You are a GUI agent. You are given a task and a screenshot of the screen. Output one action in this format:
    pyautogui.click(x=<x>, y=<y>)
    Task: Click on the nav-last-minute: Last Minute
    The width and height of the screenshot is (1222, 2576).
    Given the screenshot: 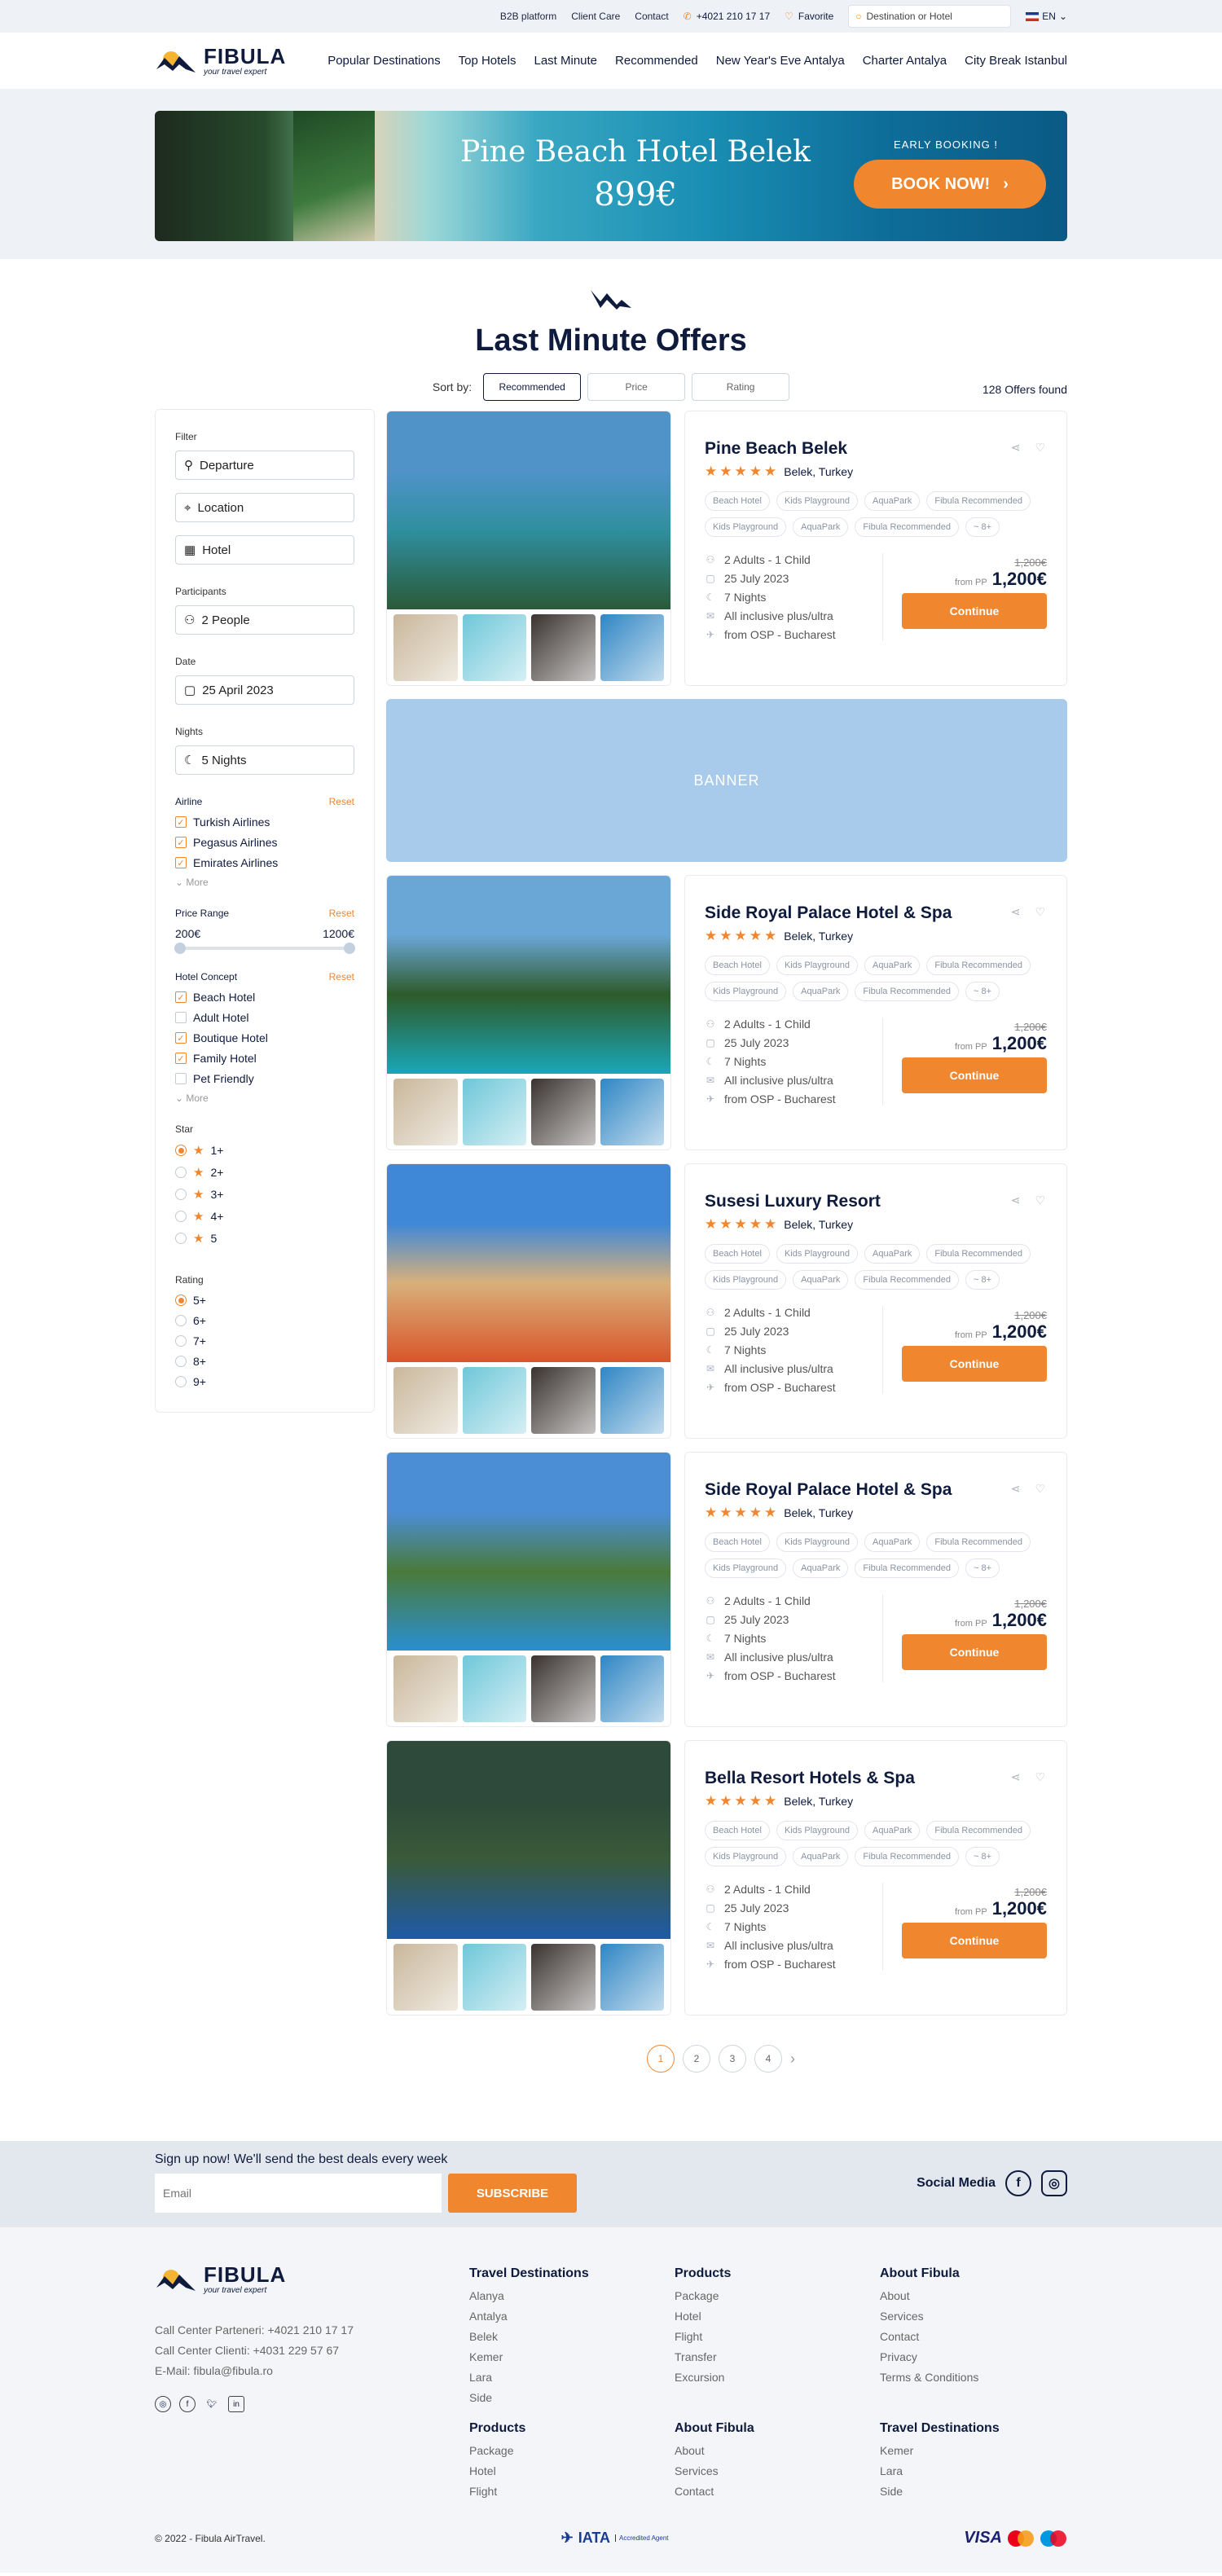 What is the action you would take?
    pyautogui.click(x=565, y=61)
    